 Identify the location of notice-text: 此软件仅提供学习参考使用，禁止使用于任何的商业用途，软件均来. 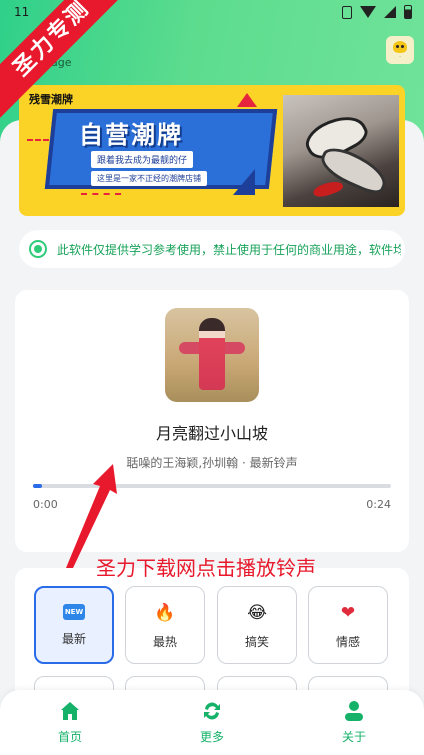
(229, 250).